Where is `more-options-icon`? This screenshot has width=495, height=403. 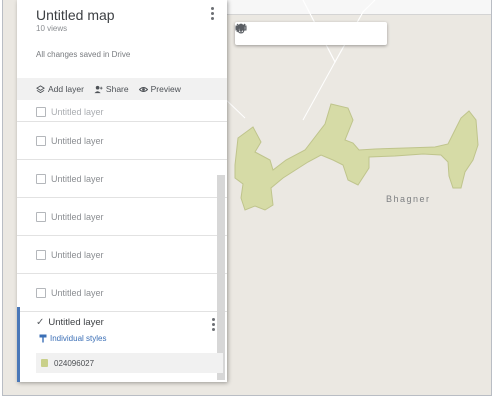 more-options-icon is located at coordinates (213, 14).